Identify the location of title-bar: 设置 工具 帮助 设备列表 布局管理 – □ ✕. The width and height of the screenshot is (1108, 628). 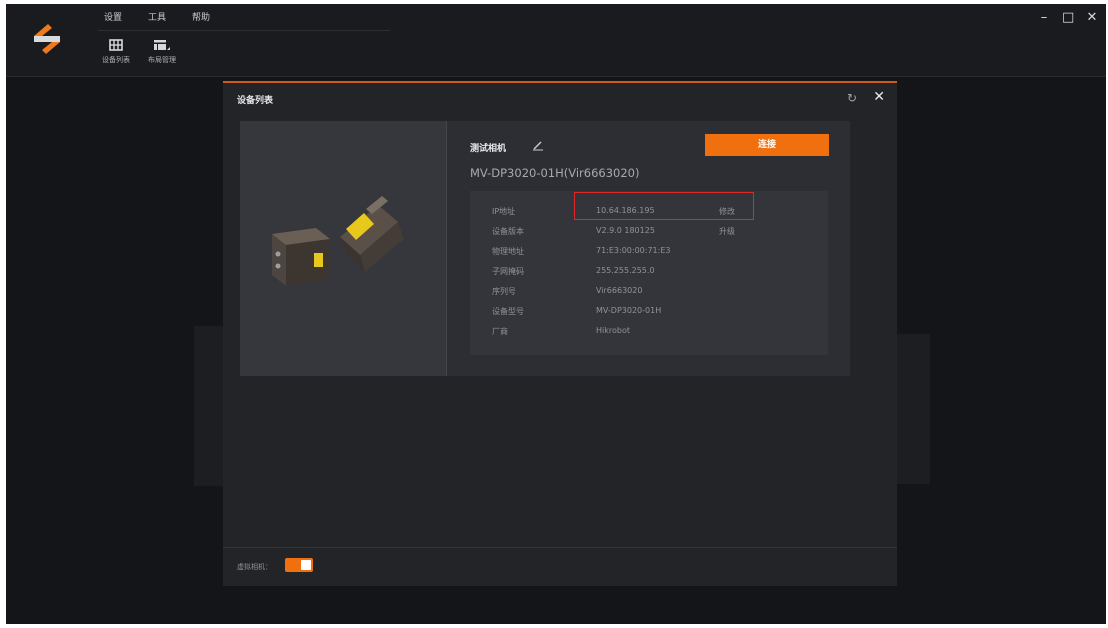
(556, 40).